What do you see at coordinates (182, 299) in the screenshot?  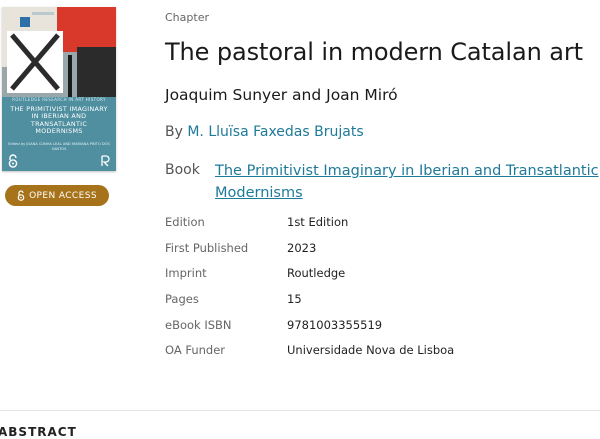 I see `metadata-key: Pages` at bounding box center [182, 299].